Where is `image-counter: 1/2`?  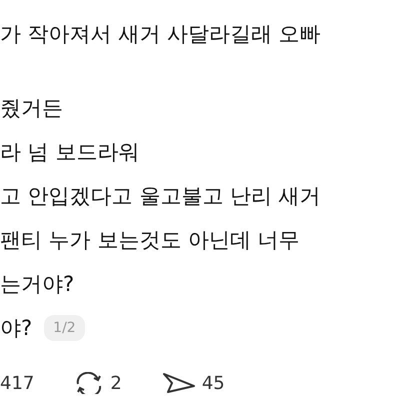 image-counter: 1/2 is located at coordinates (64, 328).